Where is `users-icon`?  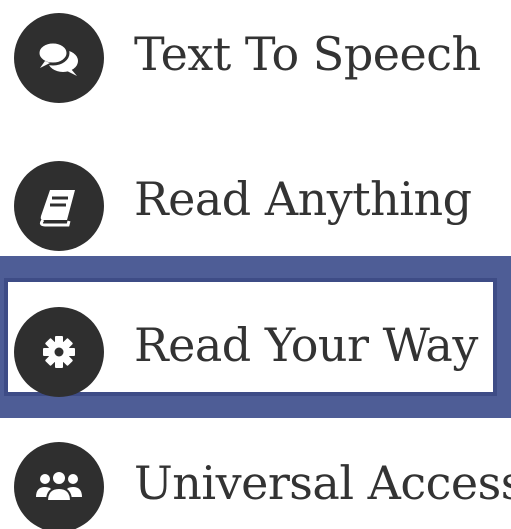 users-icon is located at coordinates (59, 485).